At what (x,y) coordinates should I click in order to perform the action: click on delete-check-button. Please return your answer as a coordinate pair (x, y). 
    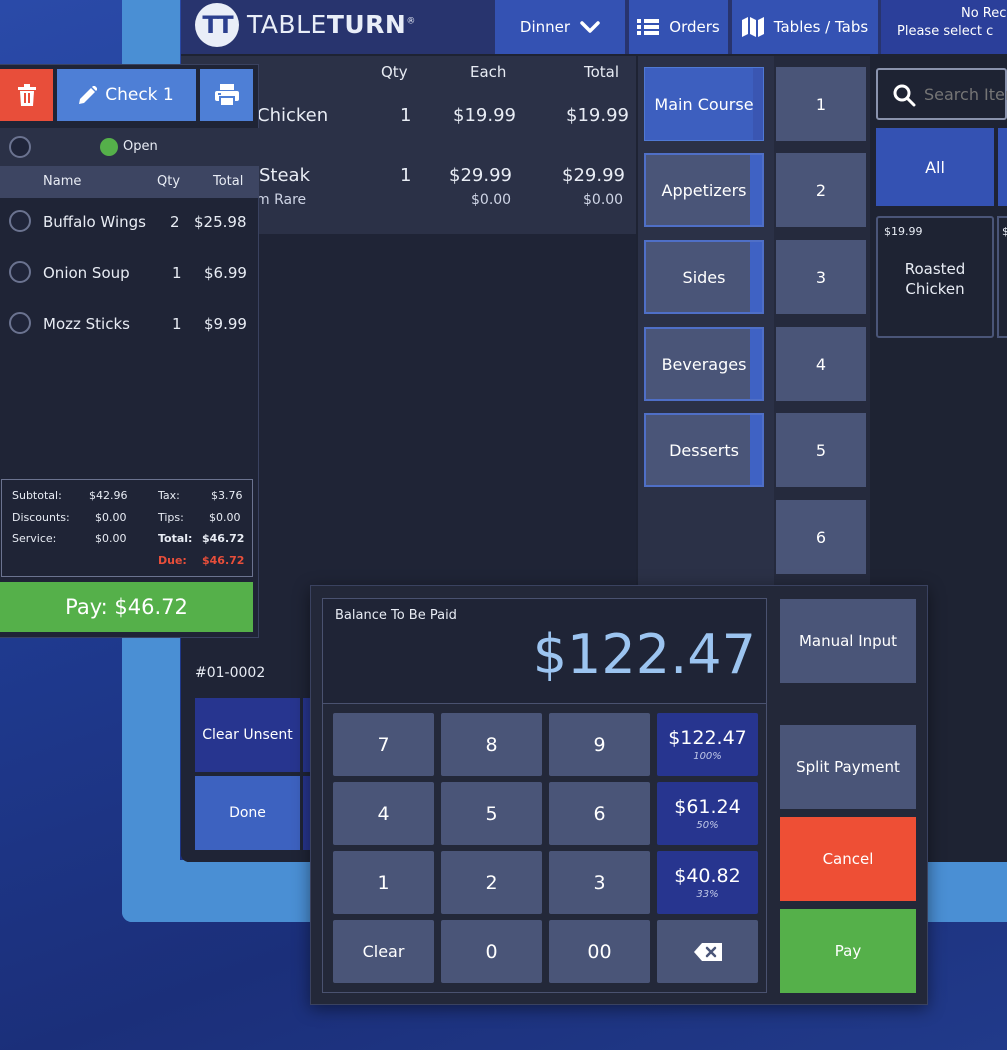
    Looking at the image, I should click on (26, 95).